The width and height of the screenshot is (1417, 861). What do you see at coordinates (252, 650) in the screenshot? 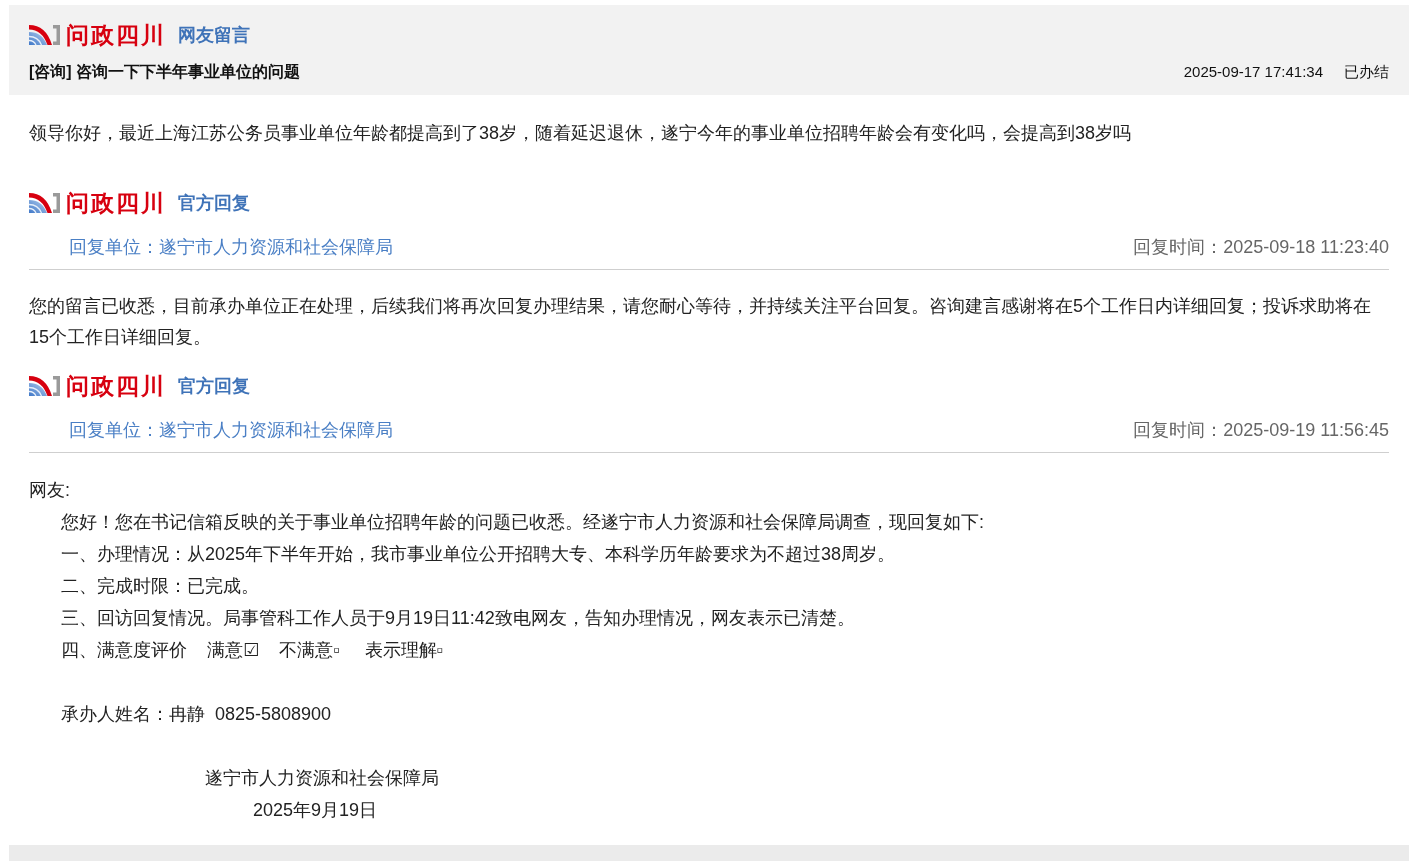
I see `reply-text: 四、满意度评价 满意☑ 不满意▫ 表示理解▫` at bounding box center [252, 650].